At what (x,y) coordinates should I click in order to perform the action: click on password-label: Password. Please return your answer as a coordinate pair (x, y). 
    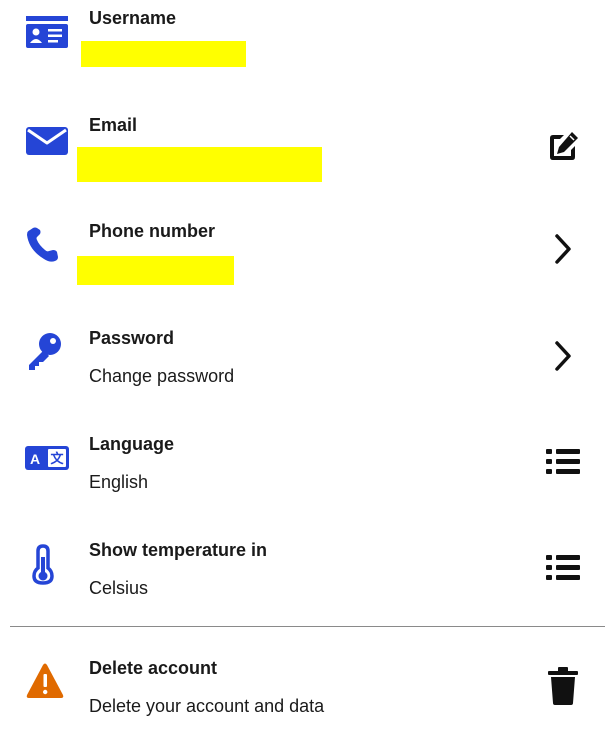
    Looking at the image, I should click on (132, 338).